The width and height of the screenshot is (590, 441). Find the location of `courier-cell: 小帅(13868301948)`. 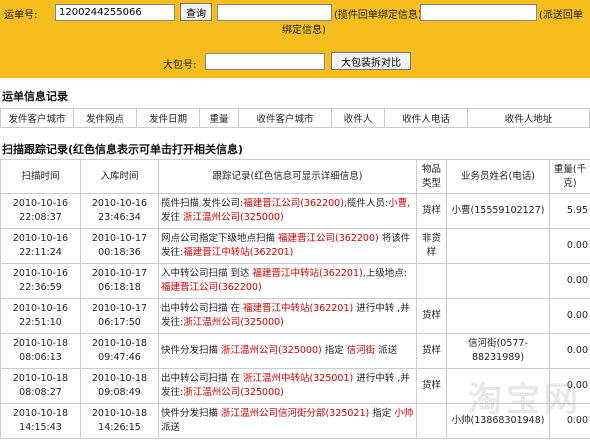

courier-cell: 小帅(13868301948) is located at coordinates (498, 421).